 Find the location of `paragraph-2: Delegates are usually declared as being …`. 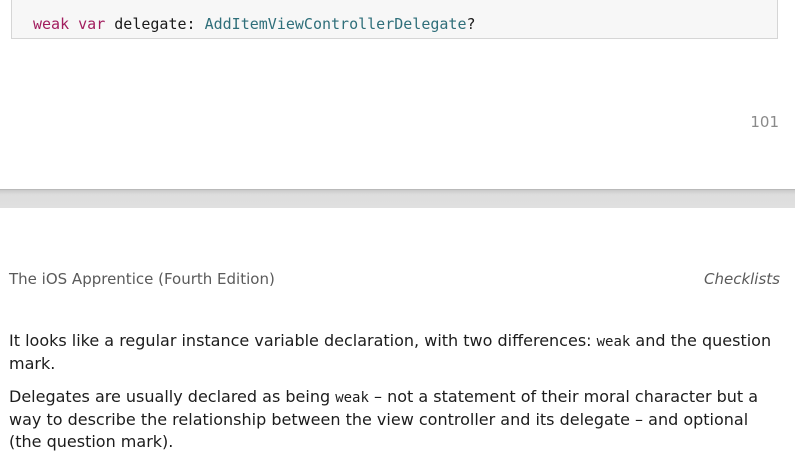

paragraph-2: Delegates are usually declared as being … is located at coordinates (396, 419).